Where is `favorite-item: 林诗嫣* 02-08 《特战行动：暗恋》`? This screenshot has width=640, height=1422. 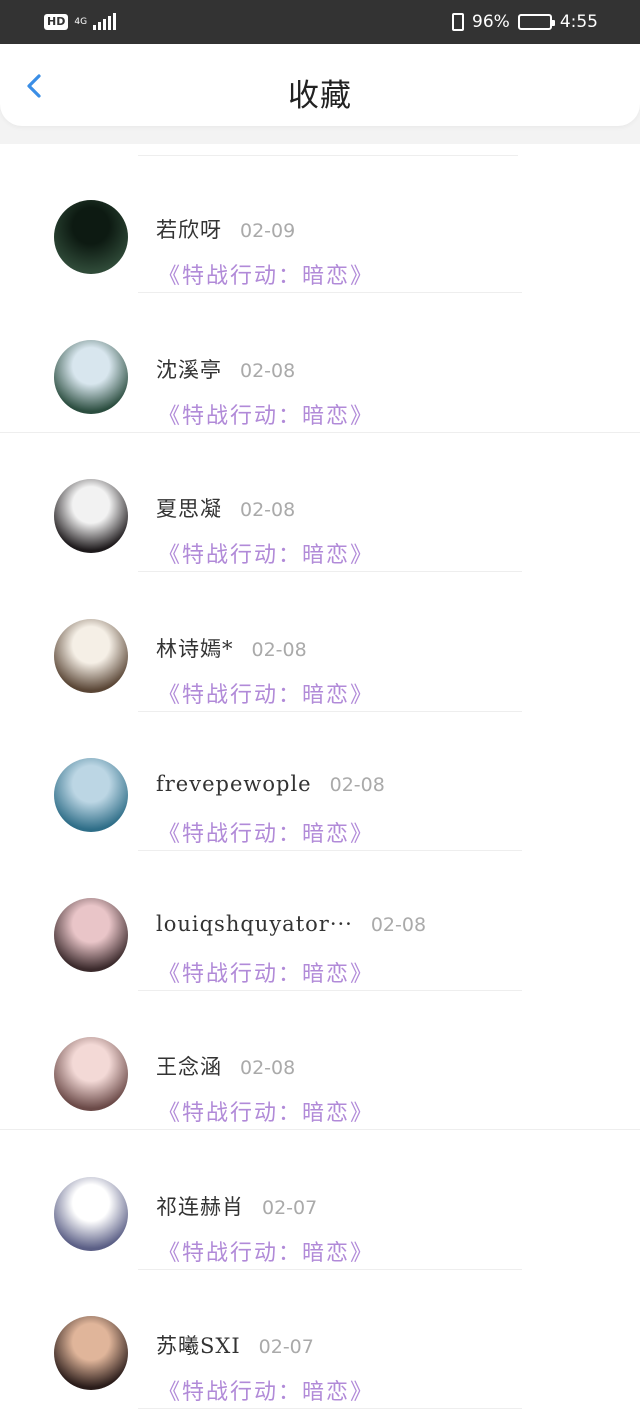 favorite-item: 林诗嫣* 02-08 《特战行动：暗恋》 is located at coordinates (320, 642).